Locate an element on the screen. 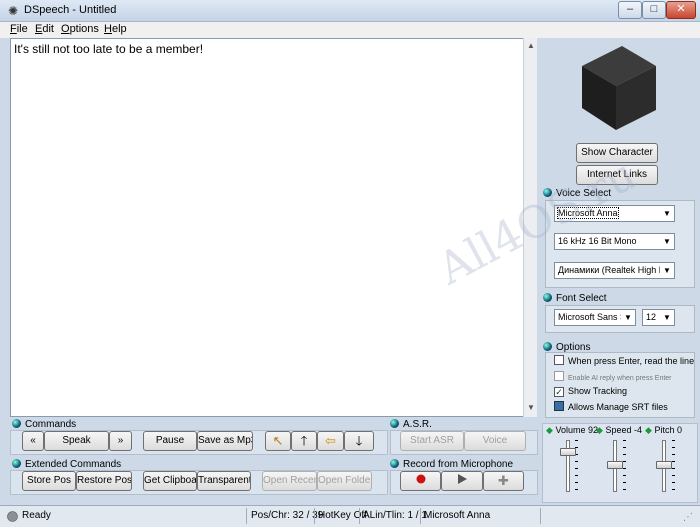 Image resolution: width=700 pixels, height=527 pixels. character-cube-icon is located at coordinates (619, 88).